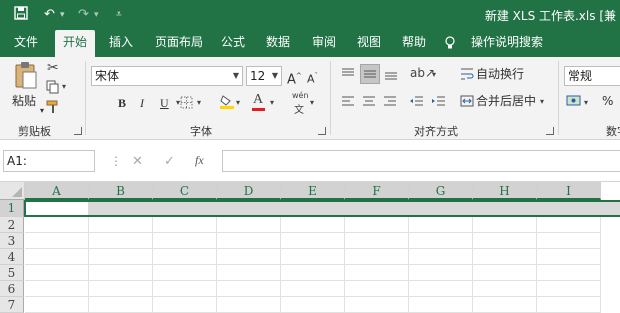  Describe the element at coordinates (53, 68) in the screenshot. I see `cut-icon: ✂` at that location.